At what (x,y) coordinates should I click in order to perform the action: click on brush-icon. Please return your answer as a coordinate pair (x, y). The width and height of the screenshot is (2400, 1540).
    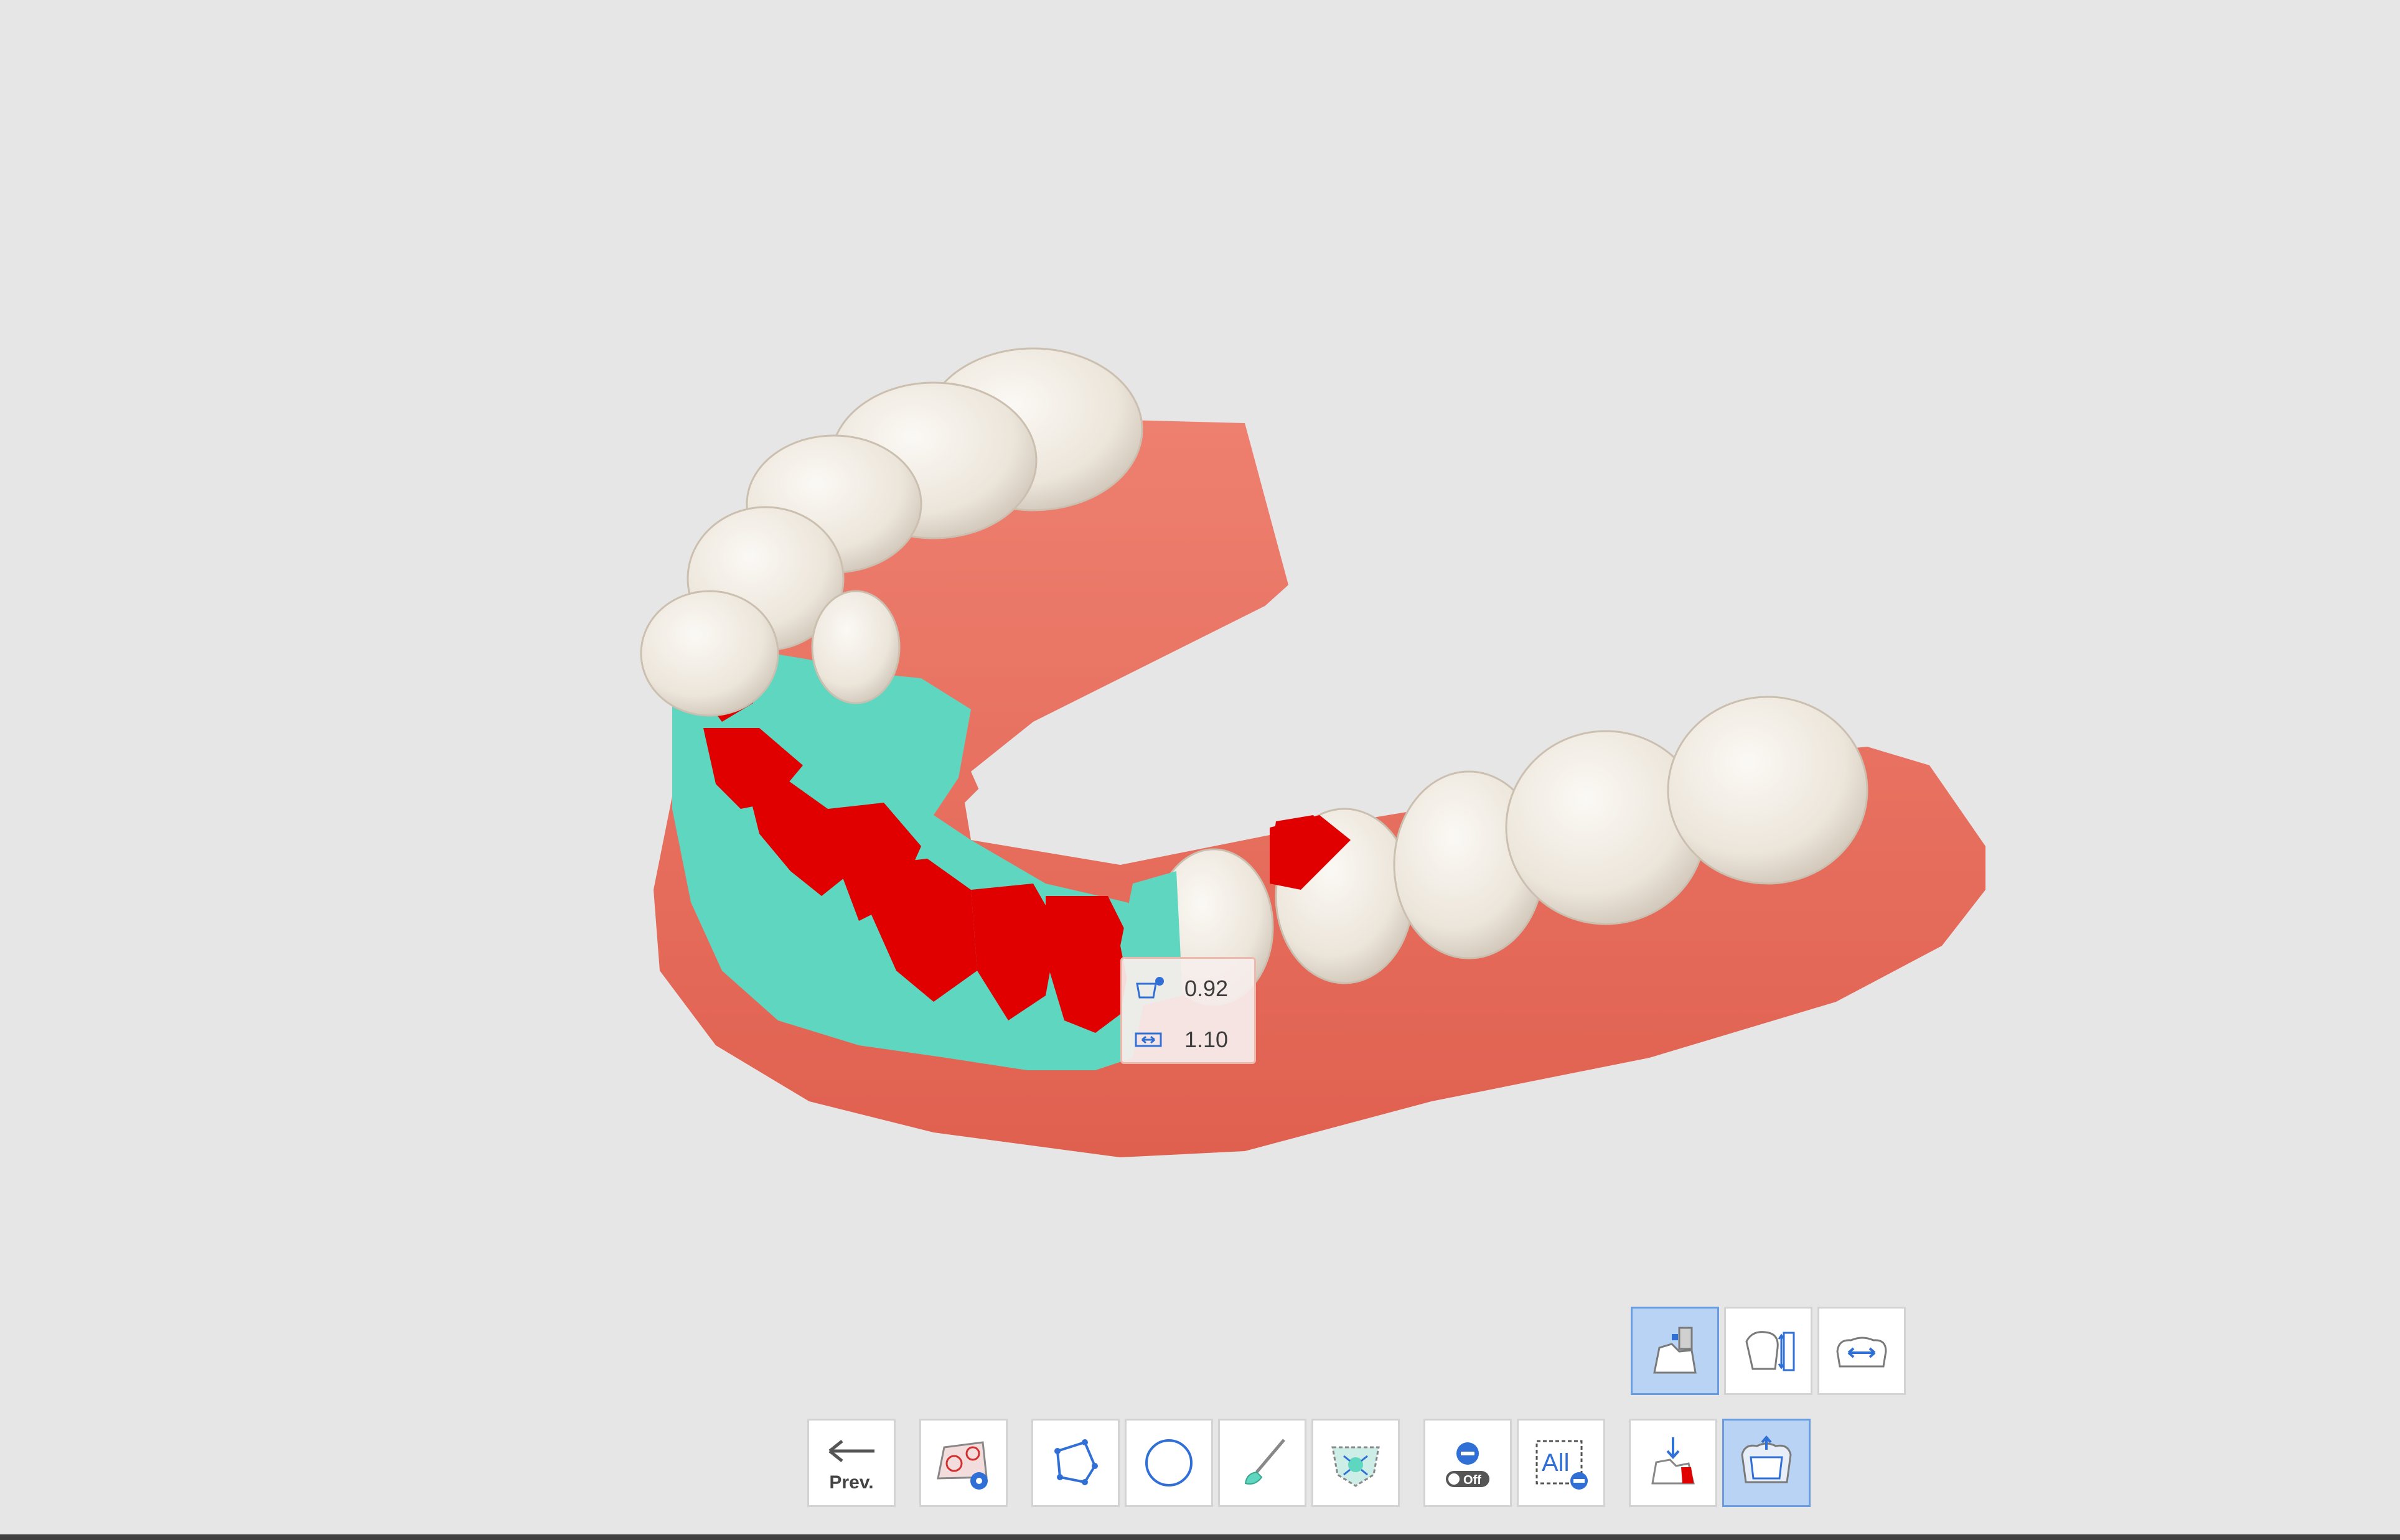
    Looking at the image, I should click on (1264, 1462).